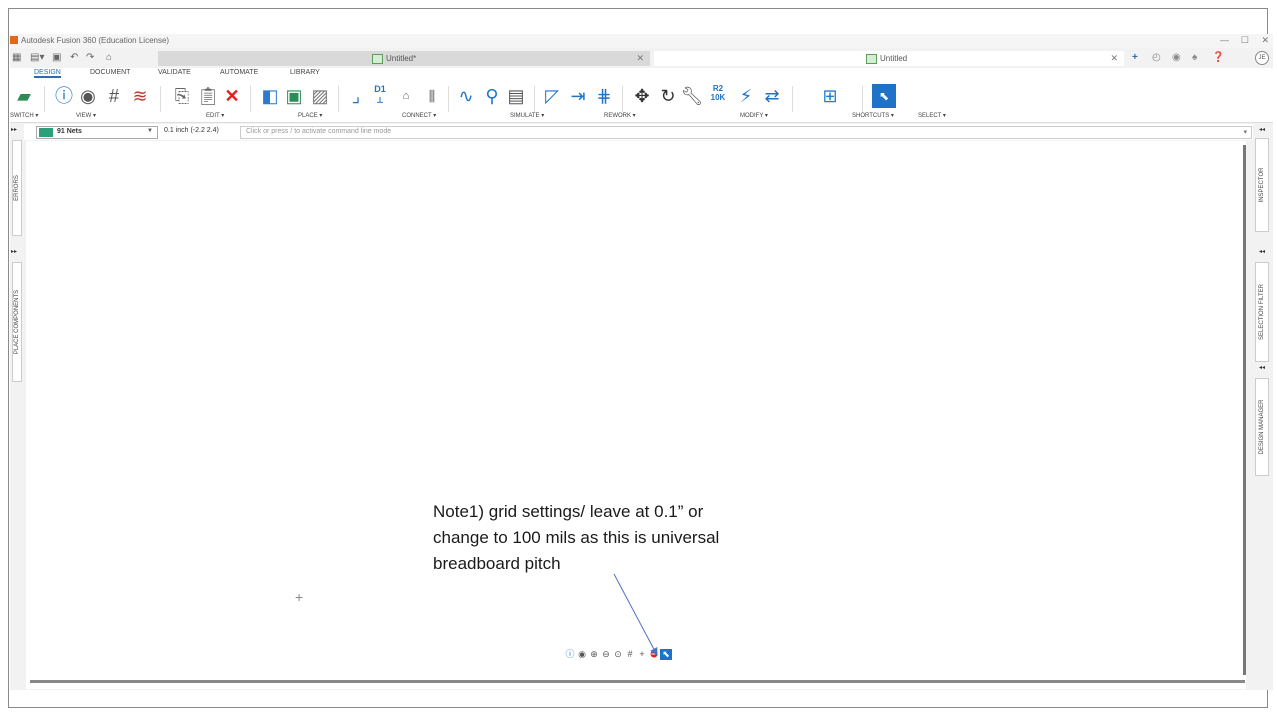 The image size is (1277, 717). I want to click on smash-icon: ⚡︎, so click(746, 96).